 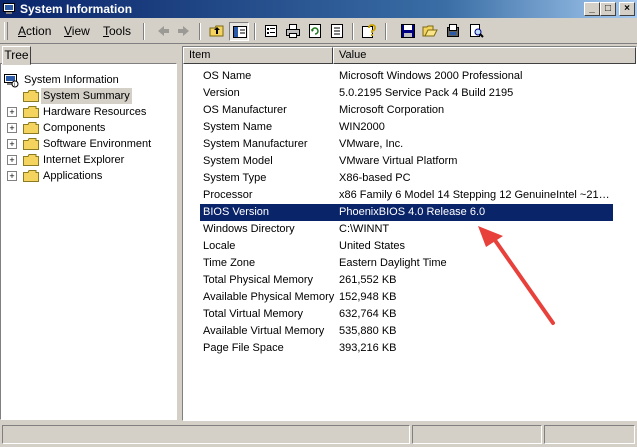 I want to click on list-row: Page File Space 393,216 KB, so click(x=398, y=348).